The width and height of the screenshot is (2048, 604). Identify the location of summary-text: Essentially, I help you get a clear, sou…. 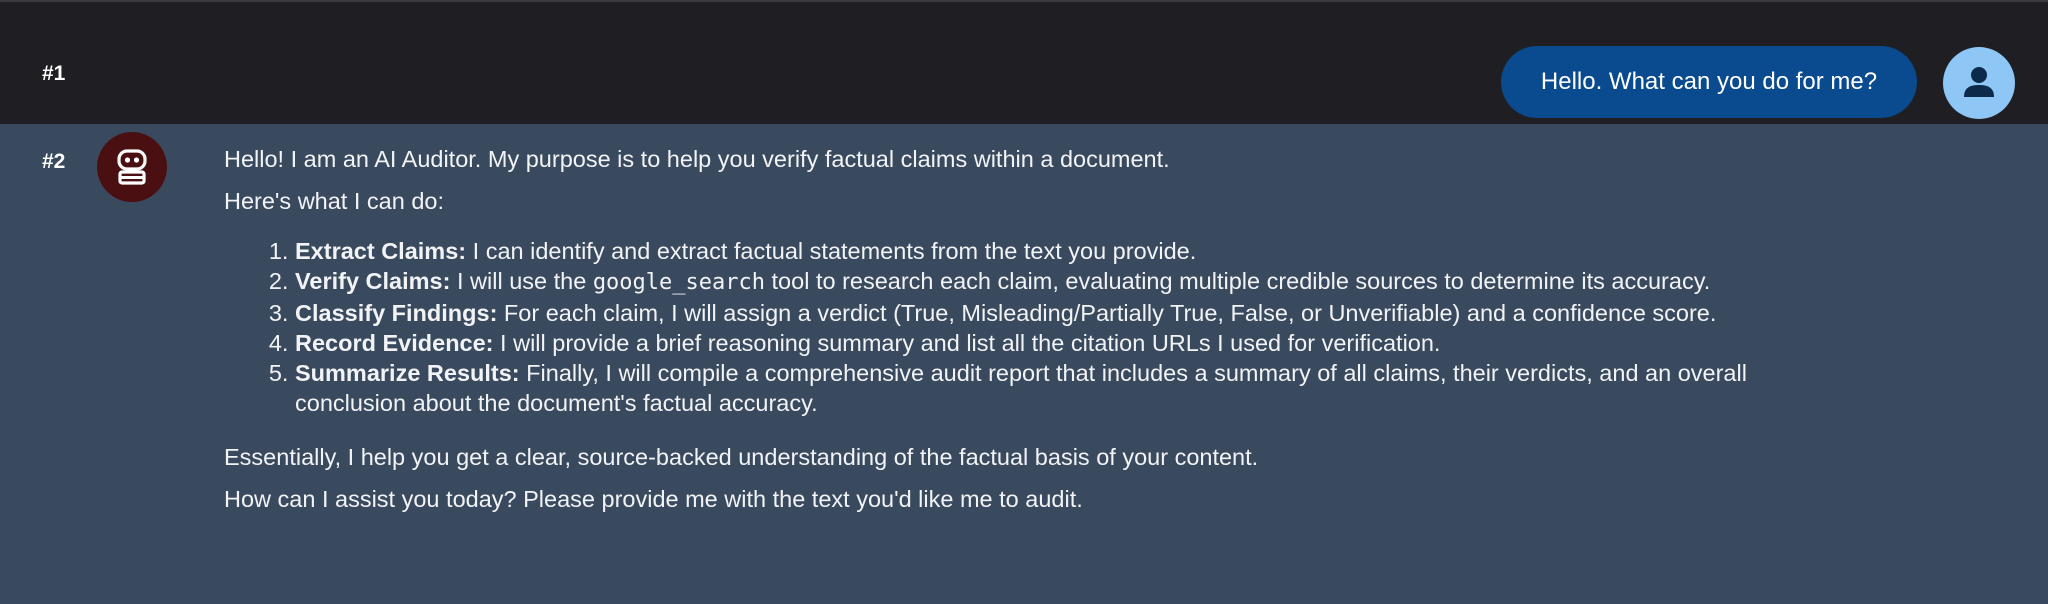
(741, 457).